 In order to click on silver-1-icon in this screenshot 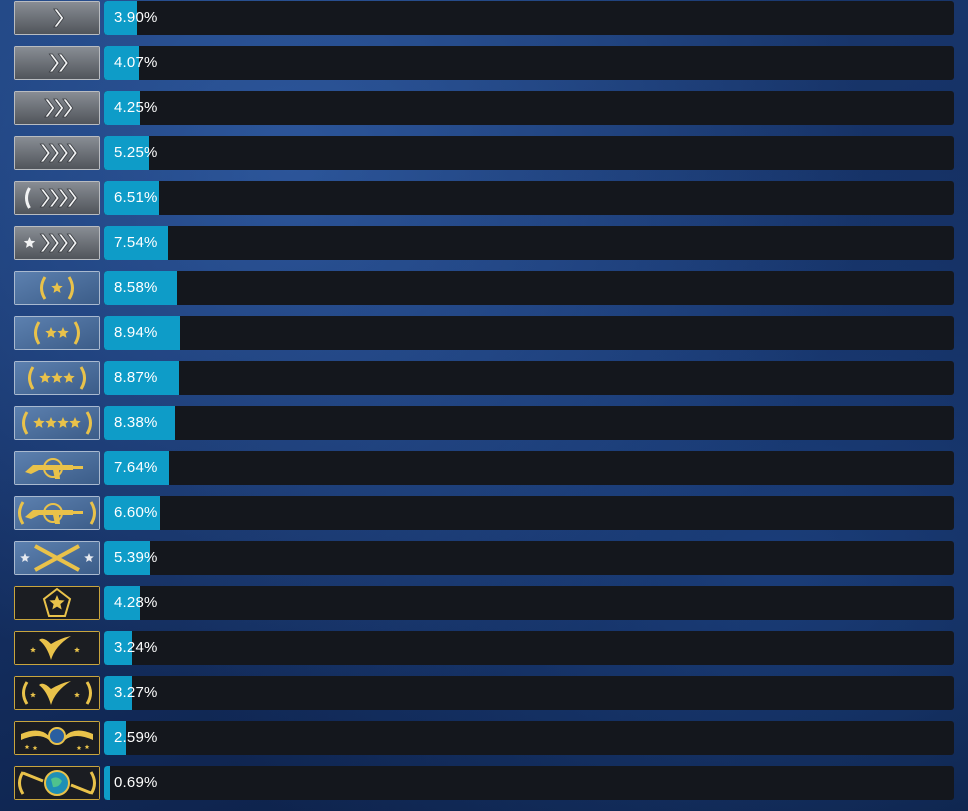, I will do `click(57, 18)`.